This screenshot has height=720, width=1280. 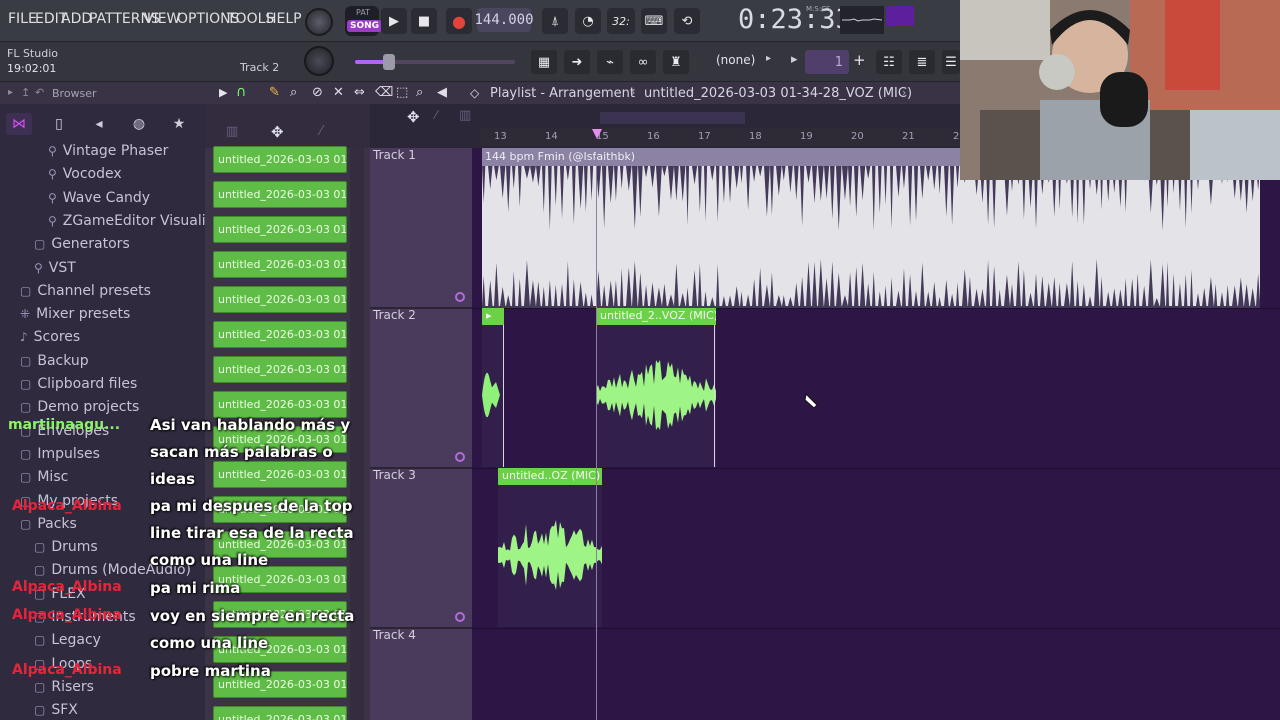 What do you see at coordinates (56, 710) in the screenshot?
I see `browser-item: ▢ SFX` at bounding box center [56, 710].